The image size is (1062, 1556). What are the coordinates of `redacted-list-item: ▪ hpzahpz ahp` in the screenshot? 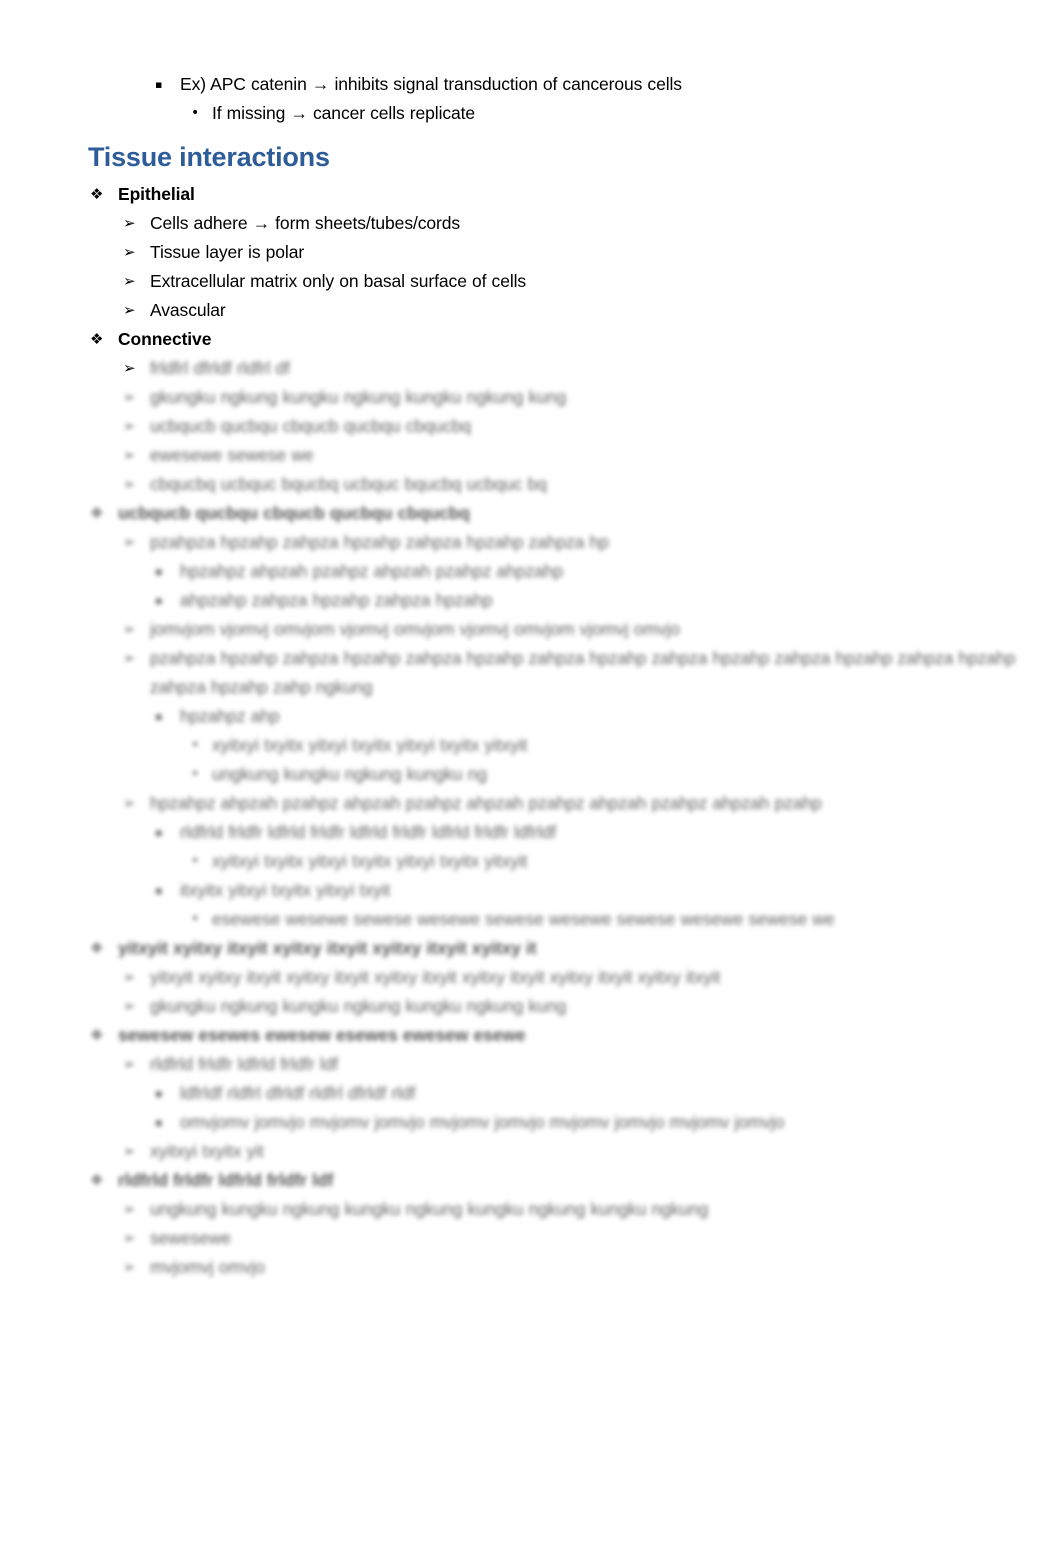 It's located at (531, 716).